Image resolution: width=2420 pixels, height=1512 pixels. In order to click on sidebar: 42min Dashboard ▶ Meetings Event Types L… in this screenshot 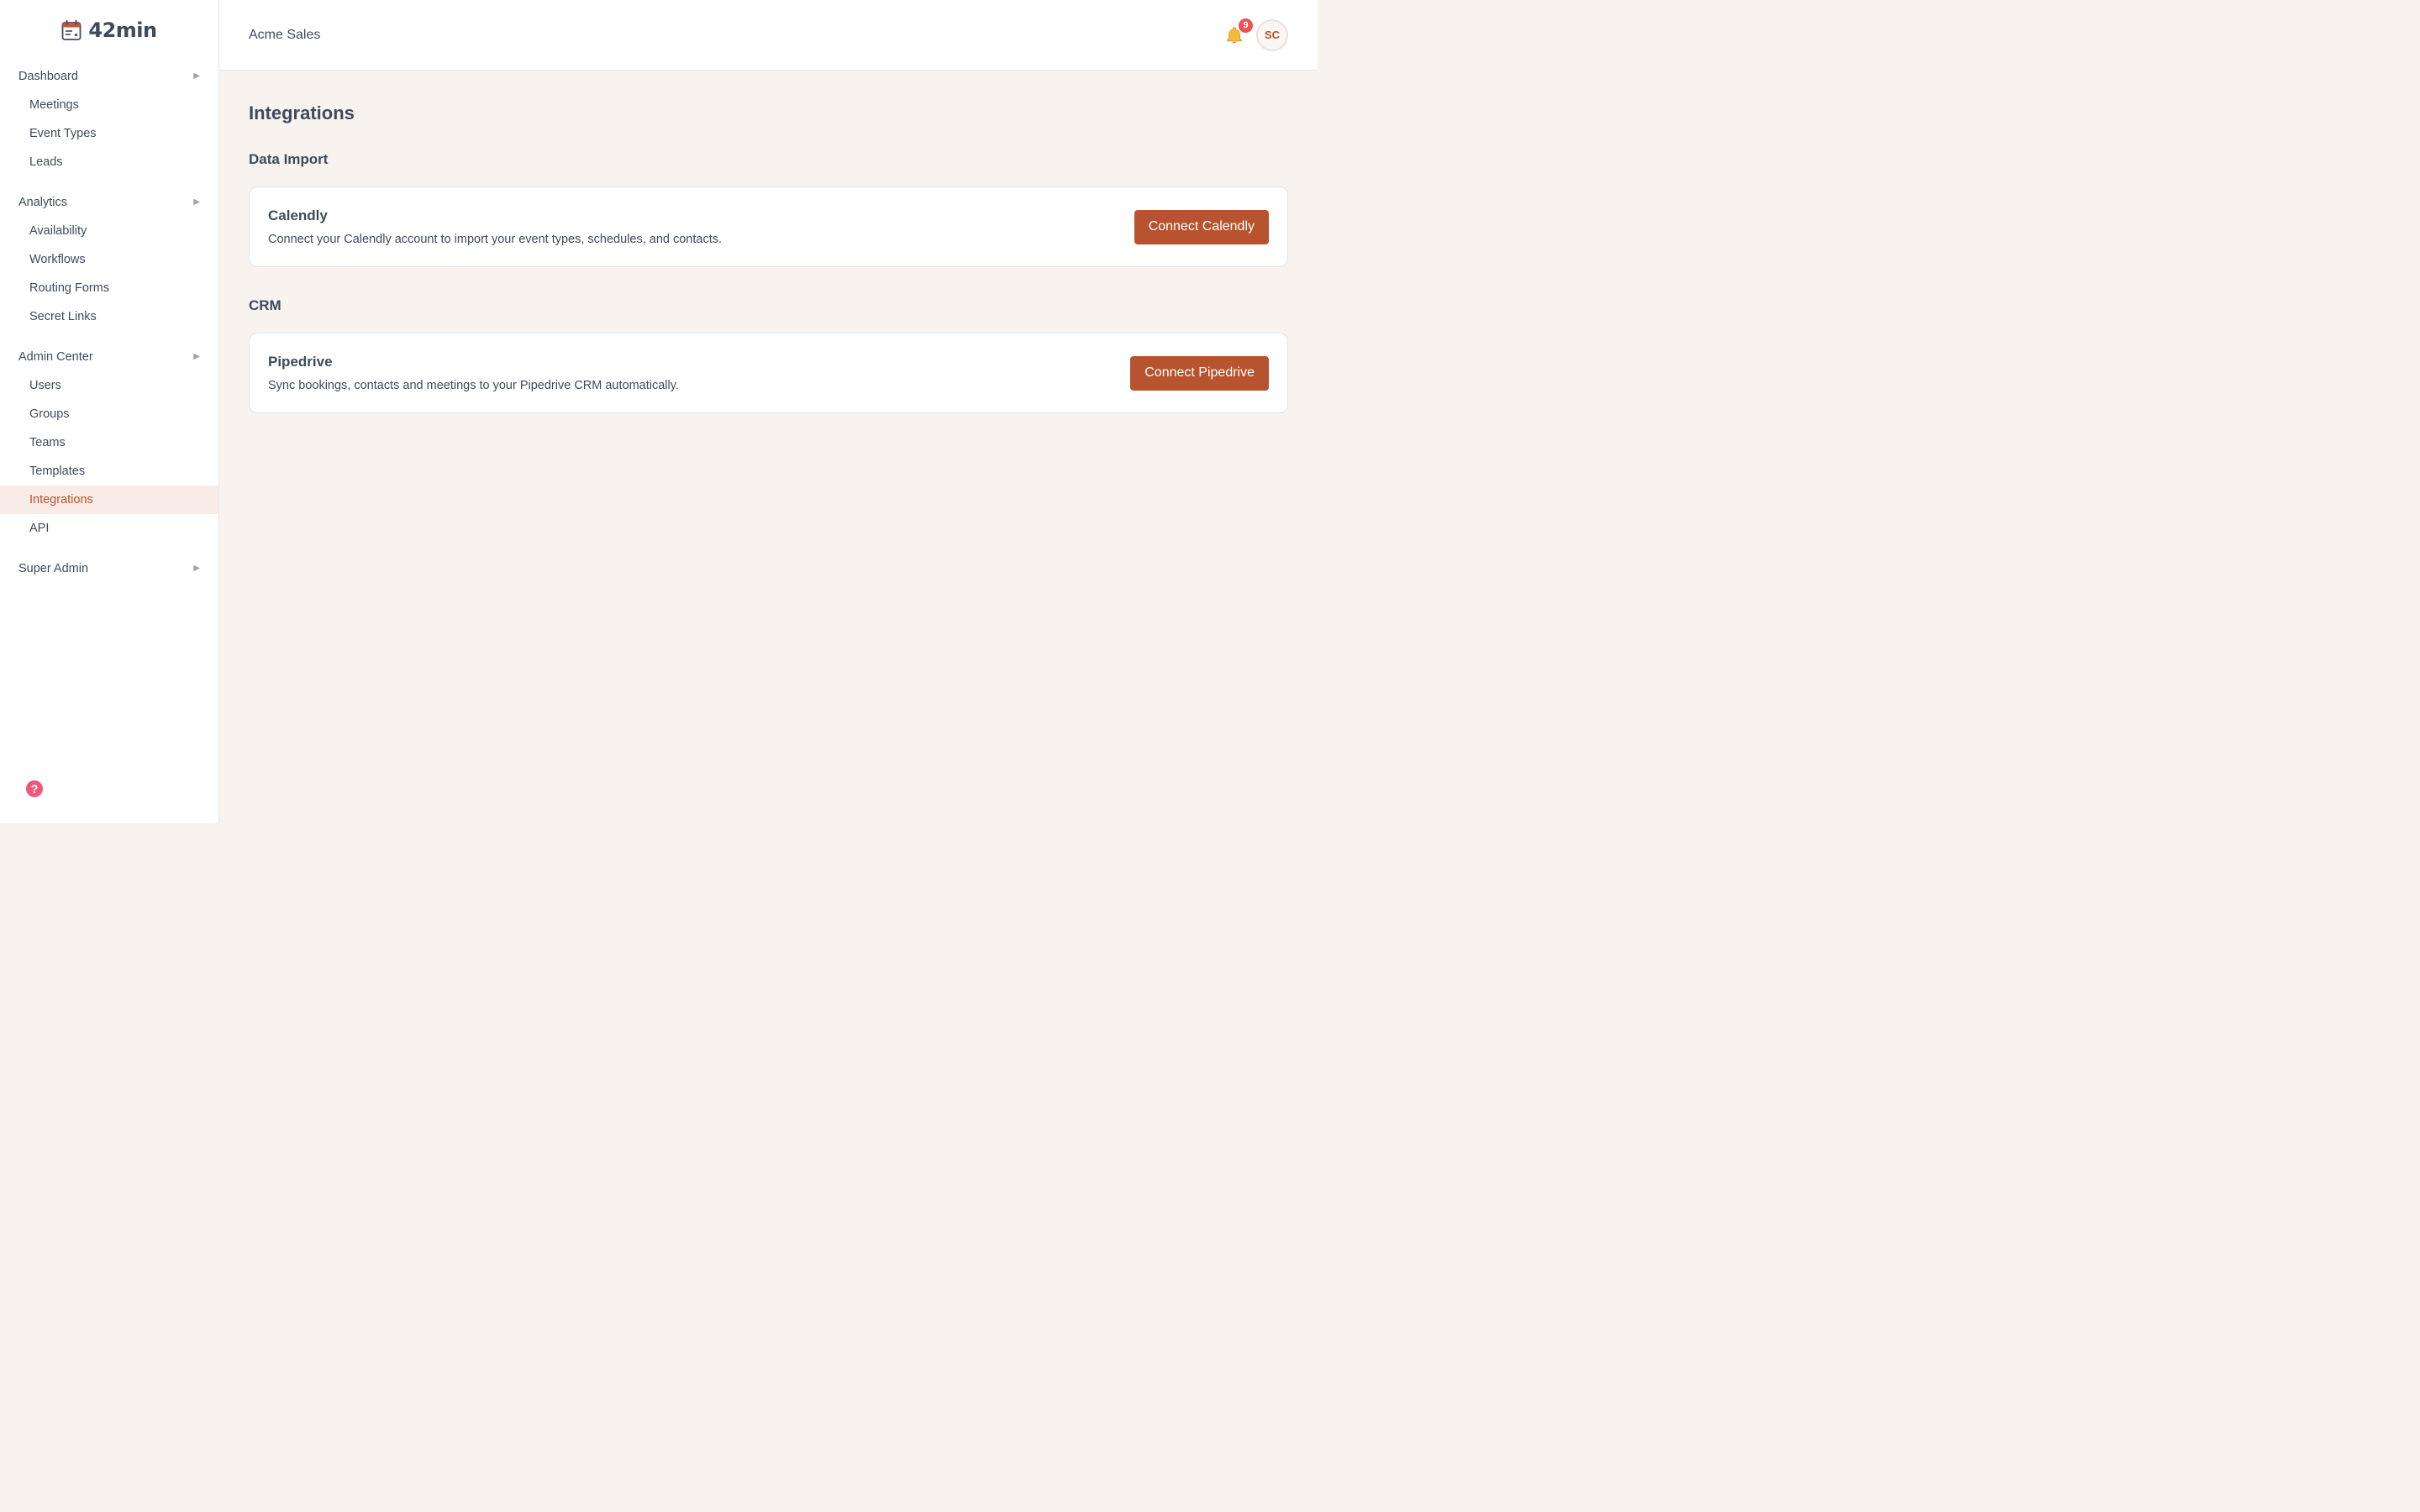, I will do `click(109, 411)`.